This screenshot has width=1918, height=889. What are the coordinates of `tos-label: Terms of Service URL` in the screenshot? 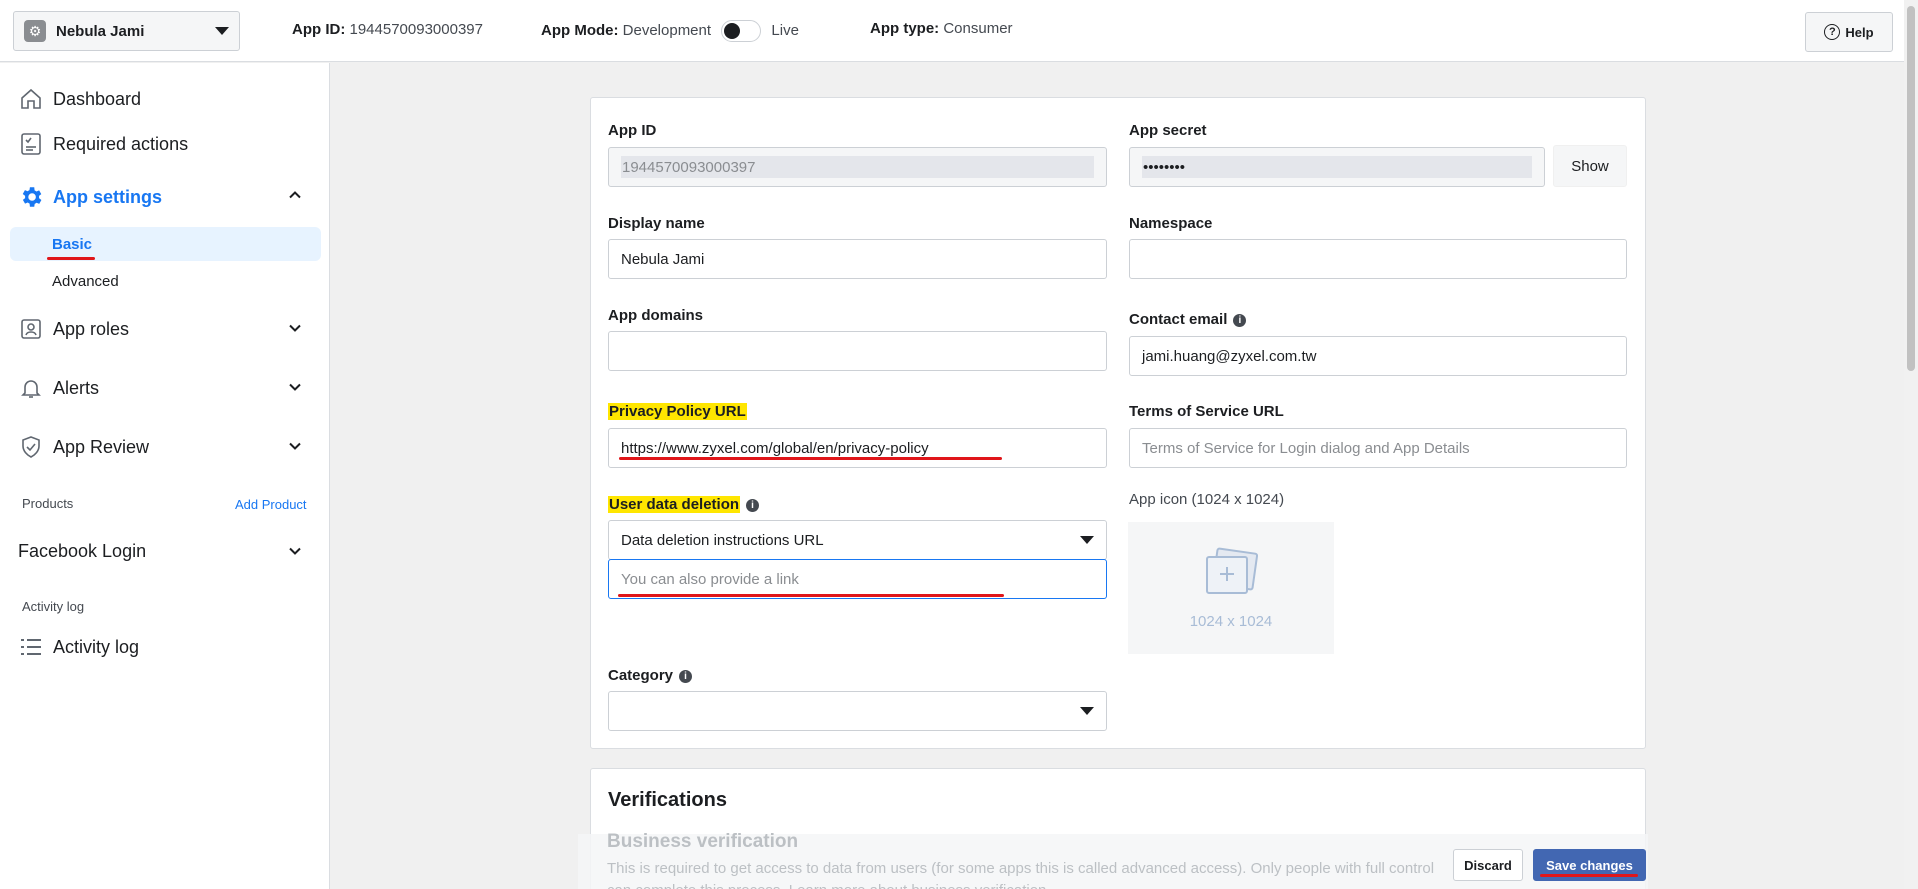 It's located at (1206, 411).